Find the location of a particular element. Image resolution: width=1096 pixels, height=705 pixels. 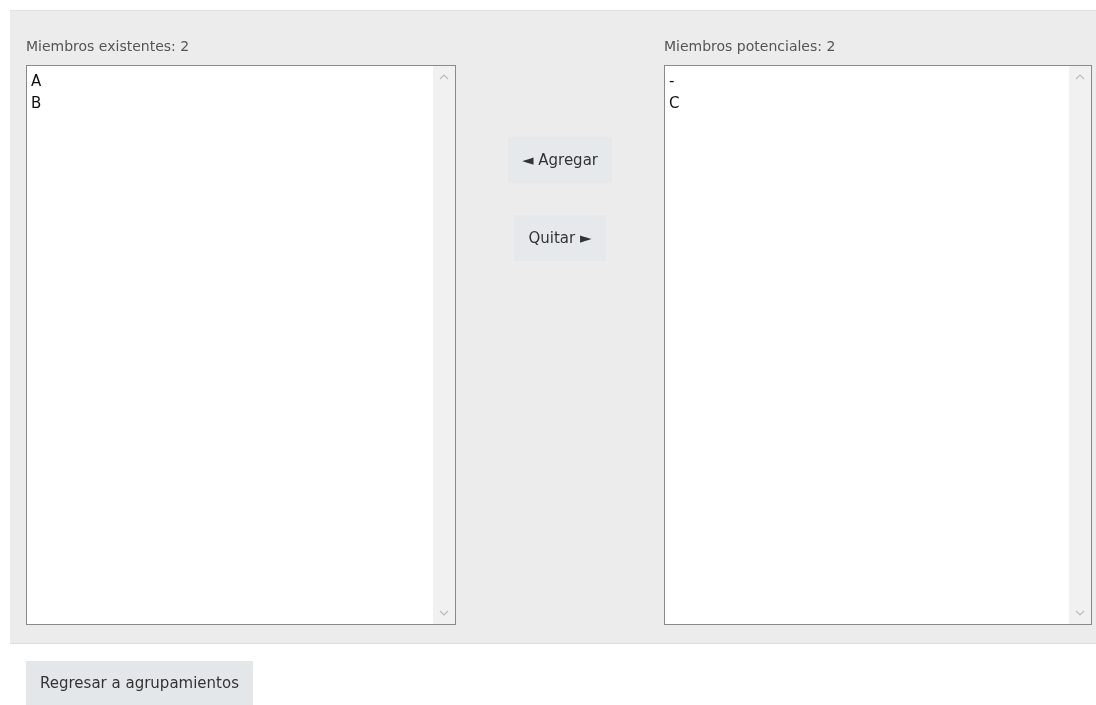

back-button: Regresar a agrupamientos is located at coordinates (139, 683).